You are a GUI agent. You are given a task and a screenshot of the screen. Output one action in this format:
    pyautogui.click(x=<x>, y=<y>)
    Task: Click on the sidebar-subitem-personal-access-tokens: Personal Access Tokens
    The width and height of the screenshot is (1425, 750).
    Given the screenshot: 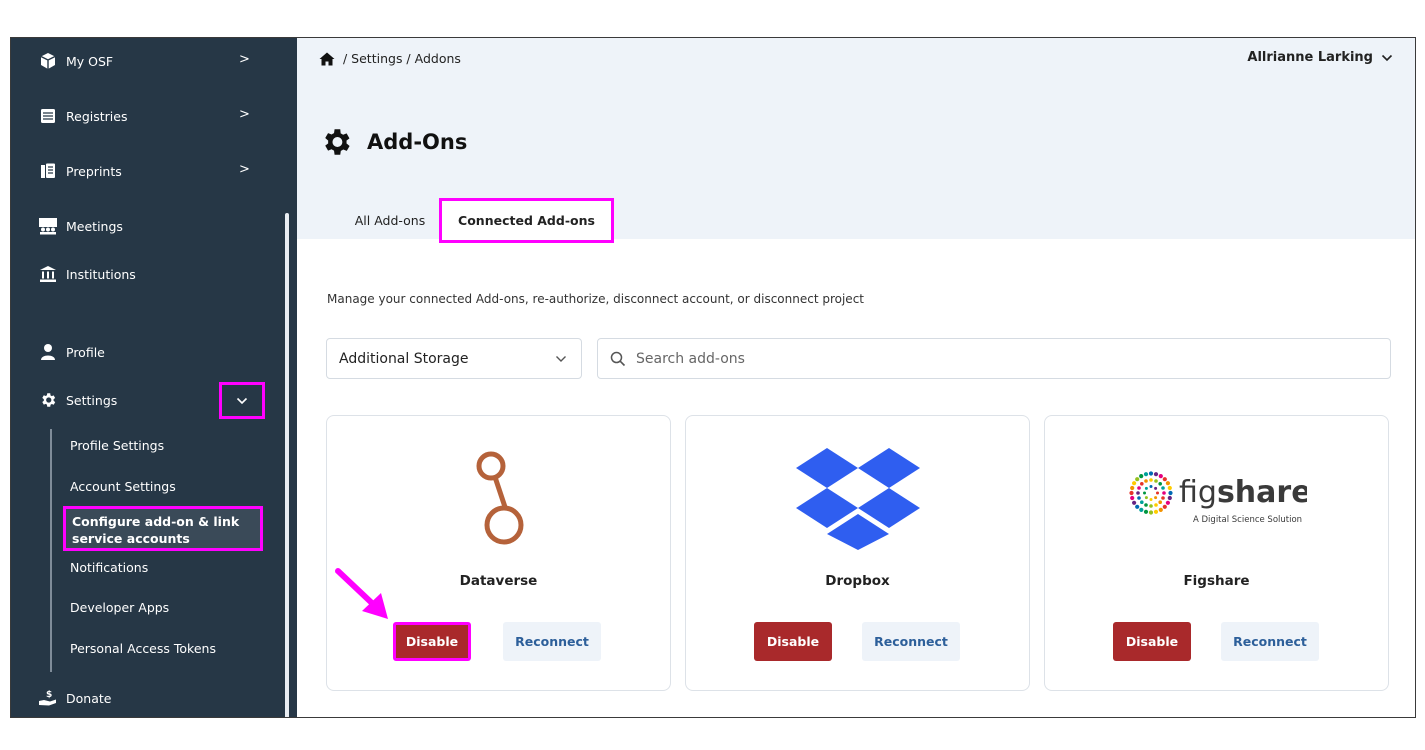 What is the action you would take?
    pyautogui.click(x=143, y=648)
    